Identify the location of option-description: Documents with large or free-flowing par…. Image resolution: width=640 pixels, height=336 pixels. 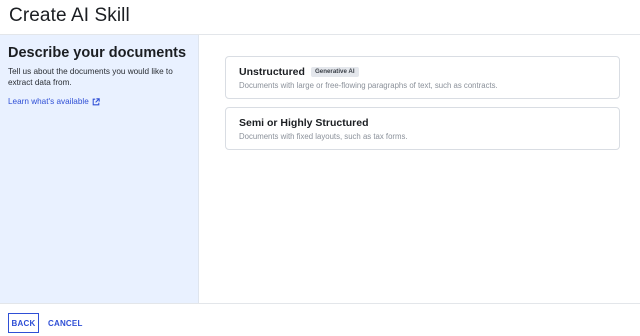
(368, 85).